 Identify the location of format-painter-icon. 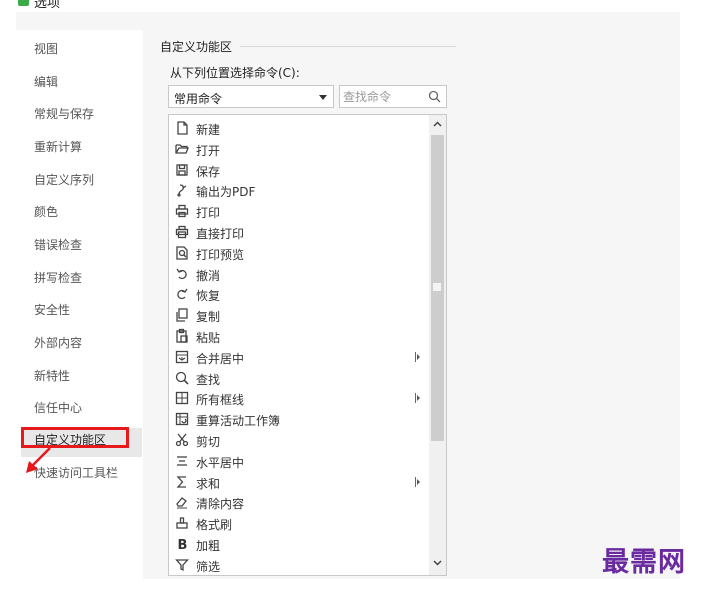
(182, 523).